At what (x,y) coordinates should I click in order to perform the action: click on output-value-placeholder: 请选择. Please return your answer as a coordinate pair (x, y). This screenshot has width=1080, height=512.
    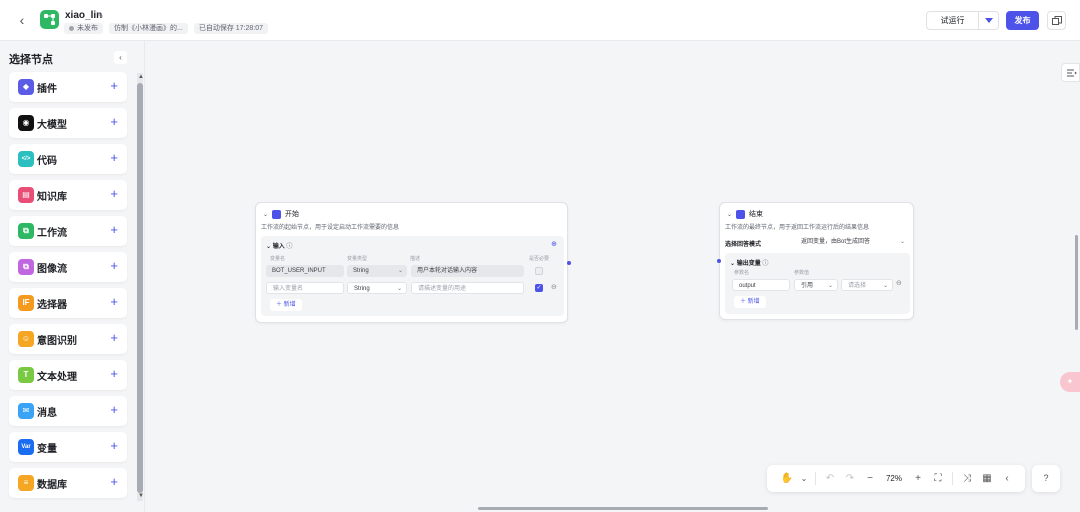
    Looking at the image, I should click on (857, 286).